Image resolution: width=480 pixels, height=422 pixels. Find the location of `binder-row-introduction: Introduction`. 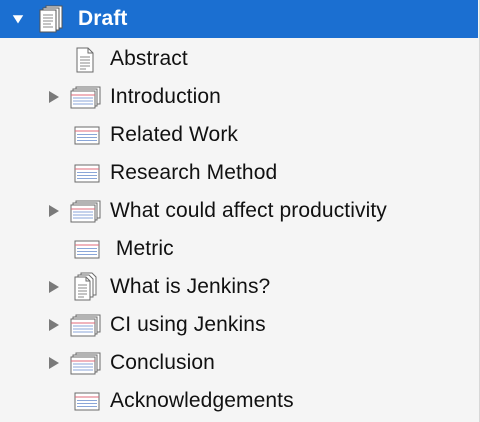

binder-row-introduction: Introduction is located at coordinates (239, 97).